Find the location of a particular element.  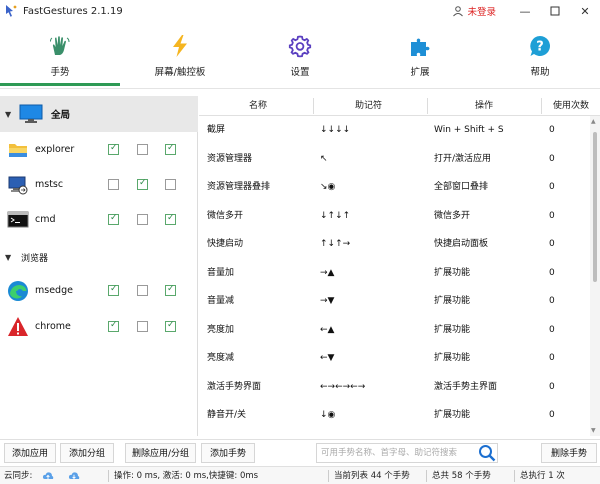

search-box is located at coordinates (407, 453).